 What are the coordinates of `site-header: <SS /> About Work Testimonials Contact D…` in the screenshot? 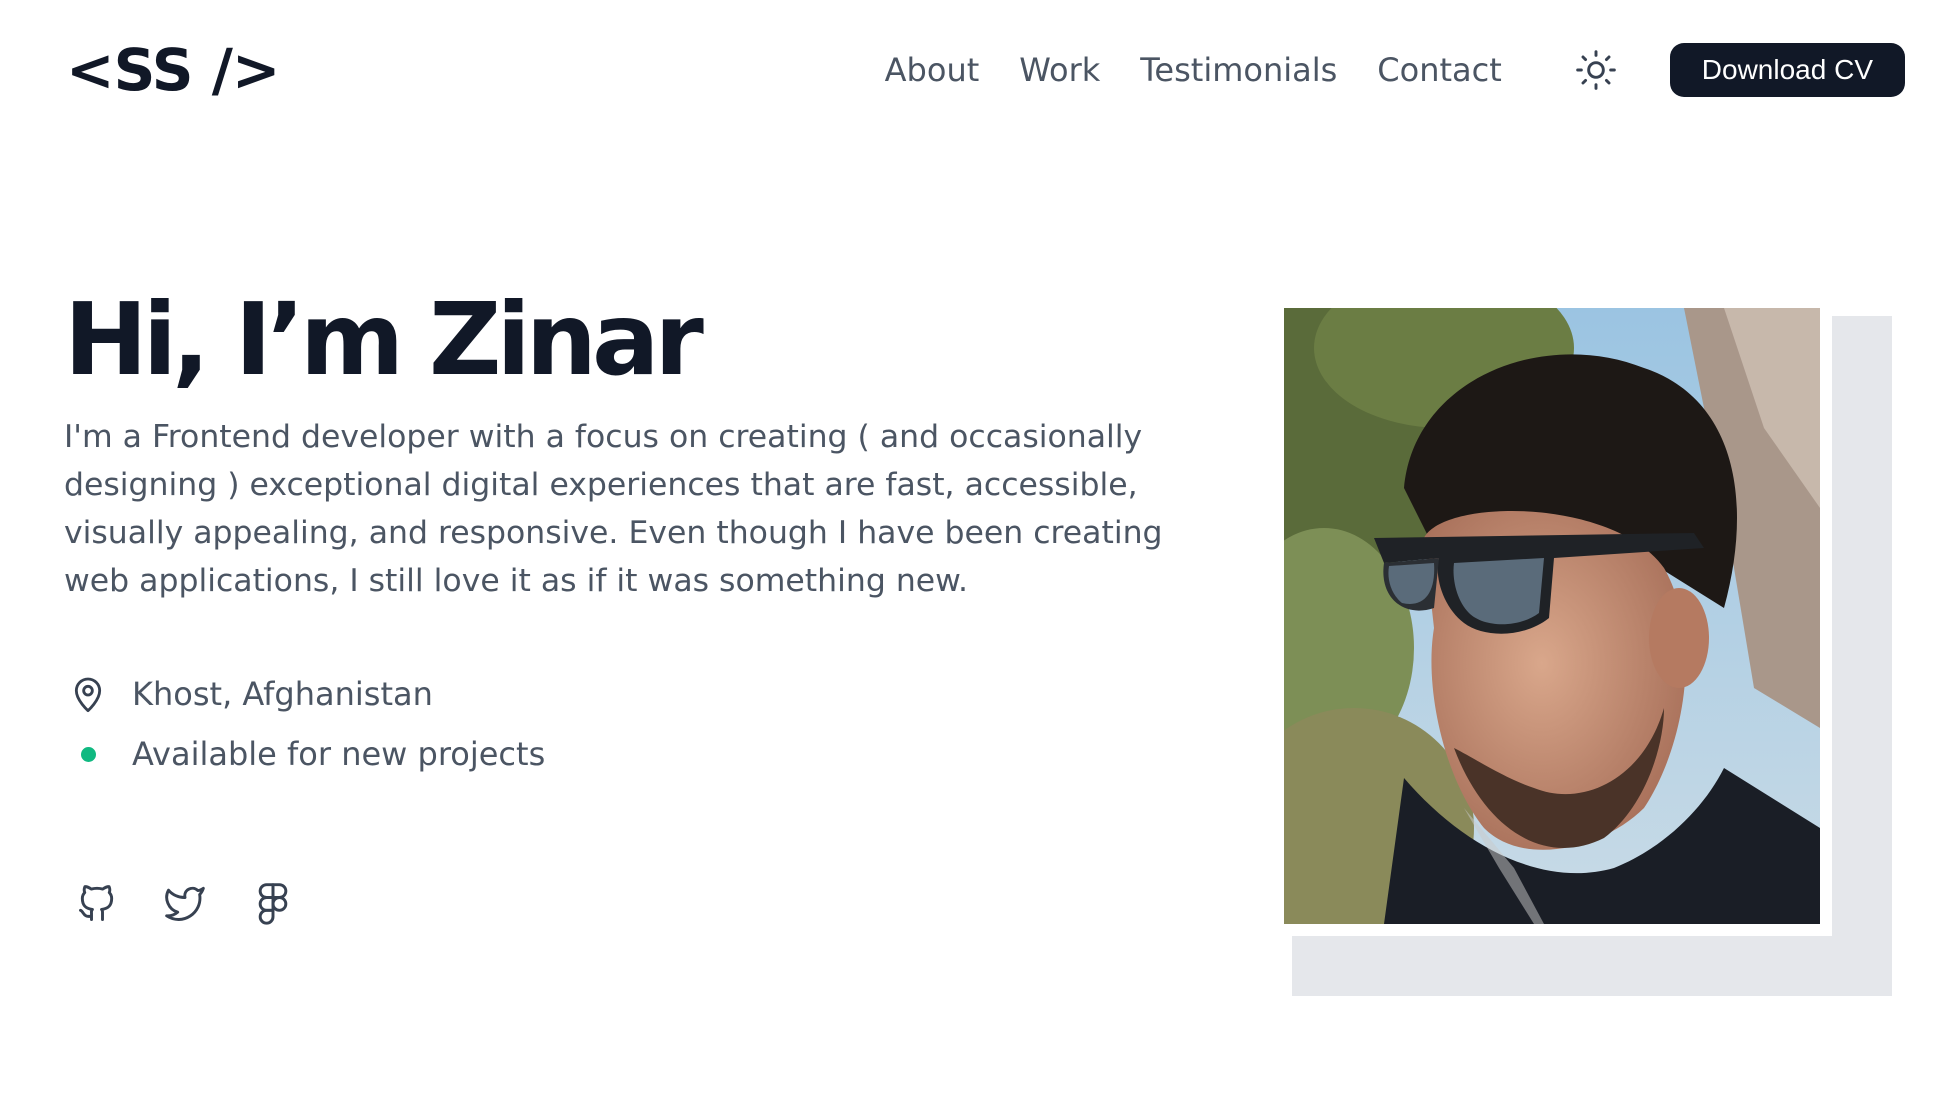 It's located at (980, 70).